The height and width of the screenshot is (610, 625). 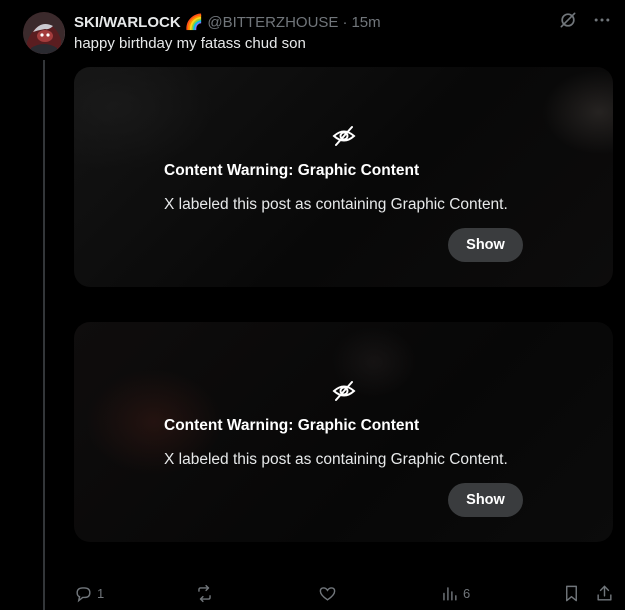 I want to click on handle: @BITTERZHOUSE, so click(x=272, y=22).